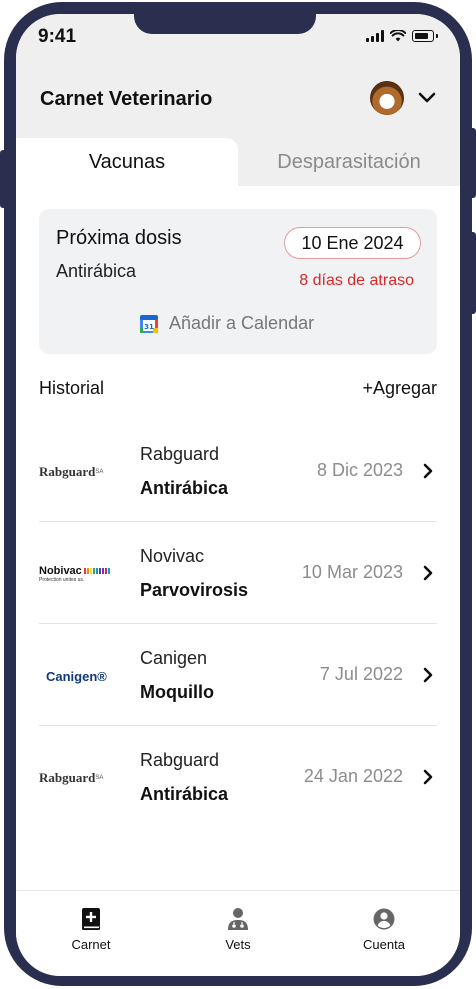  Describe the element at coordinates (349, 162) in the screenshot. I see `tab-desparasitacion: Desparasitación` at that location.